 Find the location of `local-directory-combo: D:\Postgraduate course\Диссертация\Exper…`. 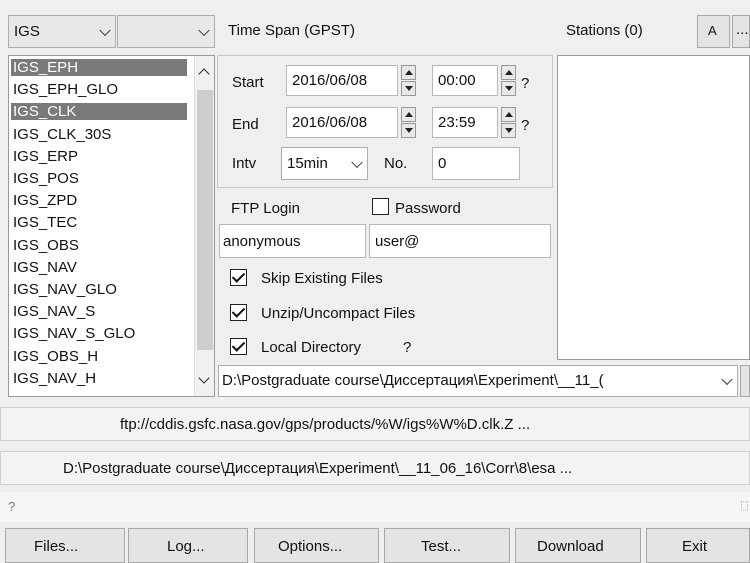

local-directory-combo: D:\Postgraduate course\Диссертация\Exper… is located at coordinates (478, 381).